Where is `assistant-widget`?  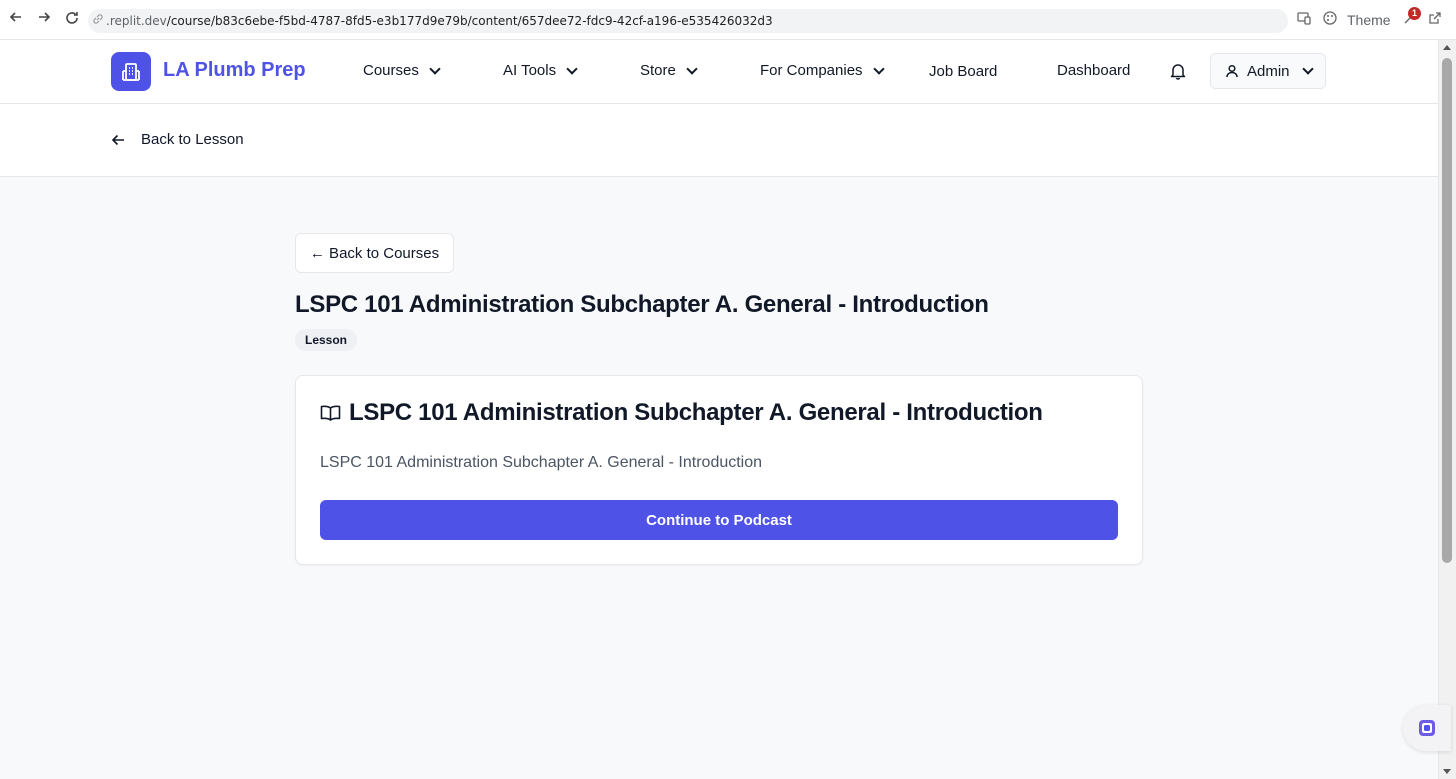
assistant-widget is located at coordinates (1427, 728).